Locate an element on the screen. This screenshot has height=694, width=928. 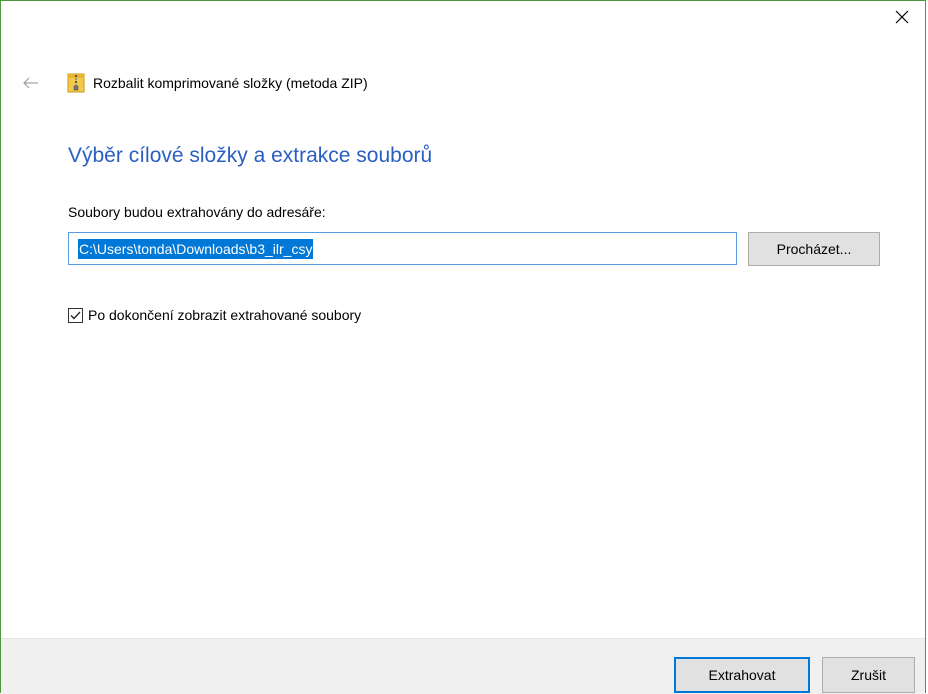
show-files-checkbox is located at coordinates (75, 315).